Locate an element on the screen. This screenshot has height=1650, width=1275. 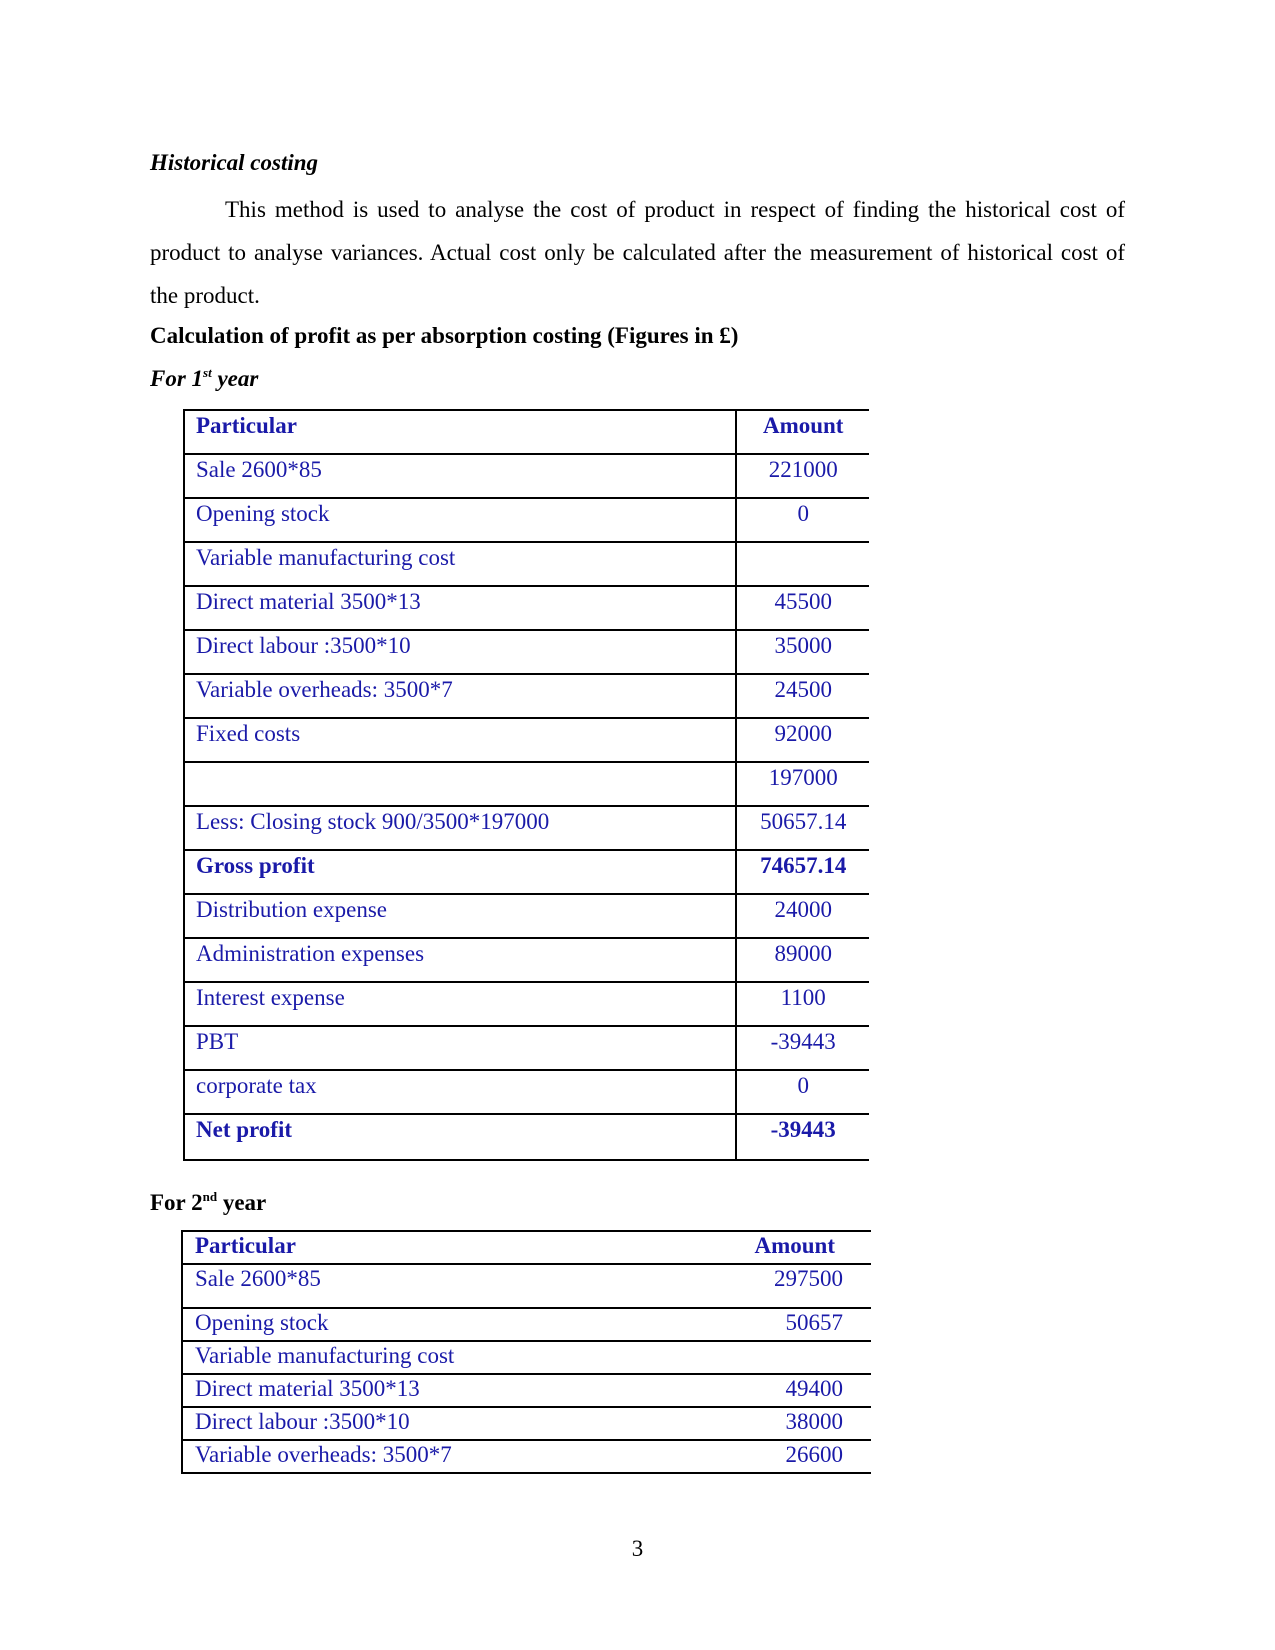
table-row: Opening stock 50657 is located at coordinates (526, 1324).